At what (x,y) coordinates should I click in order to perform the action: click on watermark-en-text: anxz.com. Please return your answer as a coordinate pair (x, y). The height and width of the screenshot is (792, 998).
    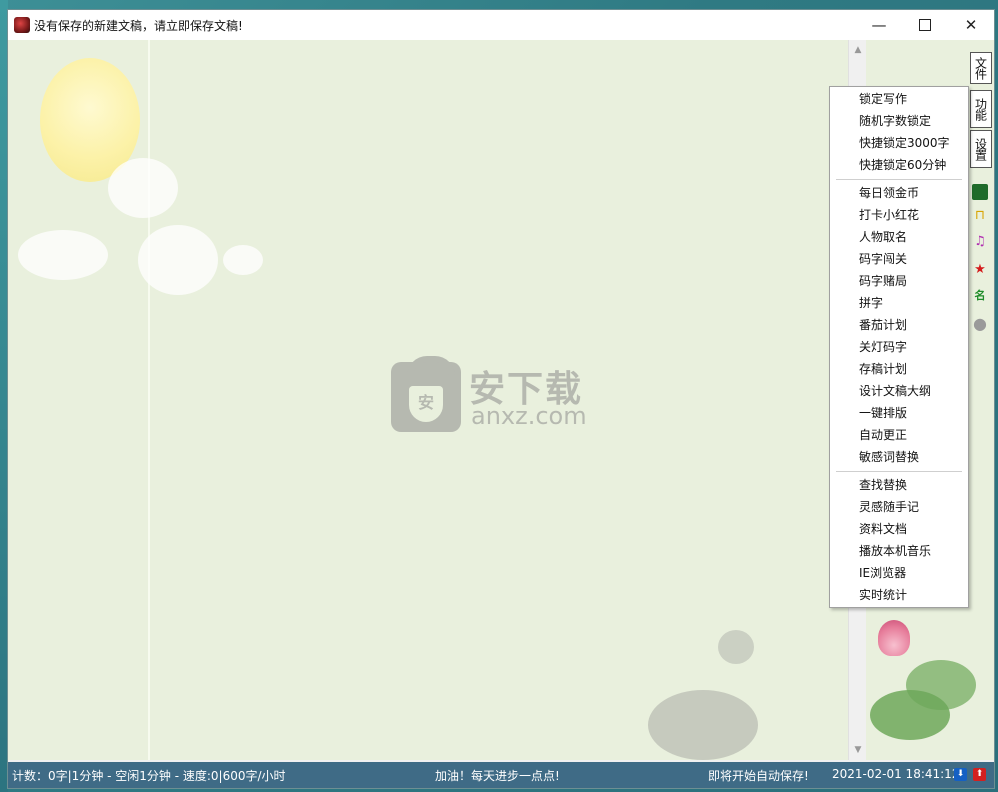
    Looking at the image, I should click on (529, 416).